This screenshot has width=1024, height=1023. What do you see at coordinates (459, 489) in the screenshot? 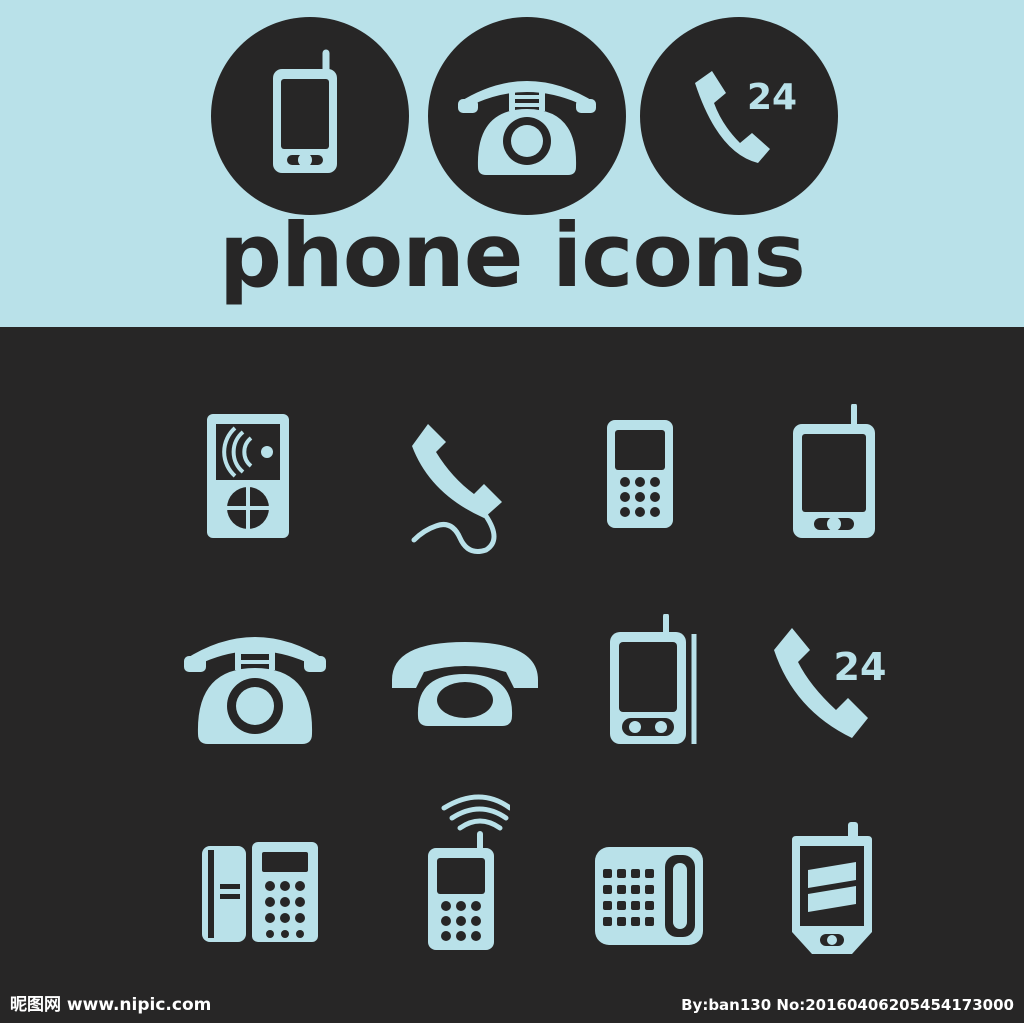
I see `corded-handset-icon` at bounding box center [459, 489].